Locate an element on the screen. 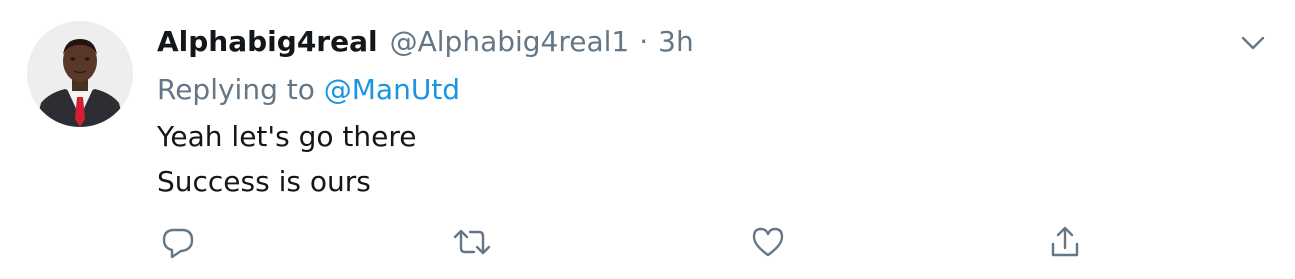 The width and height of the screenshot is (1295, 279). share-button is located at coordinates (1065, 242).